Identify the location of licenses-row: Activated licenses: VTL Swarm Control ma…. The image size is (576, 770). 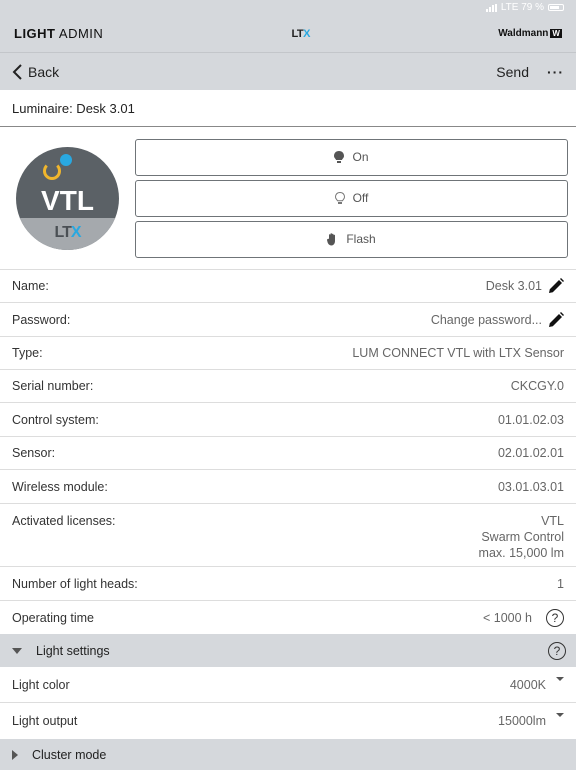
(288, 535).